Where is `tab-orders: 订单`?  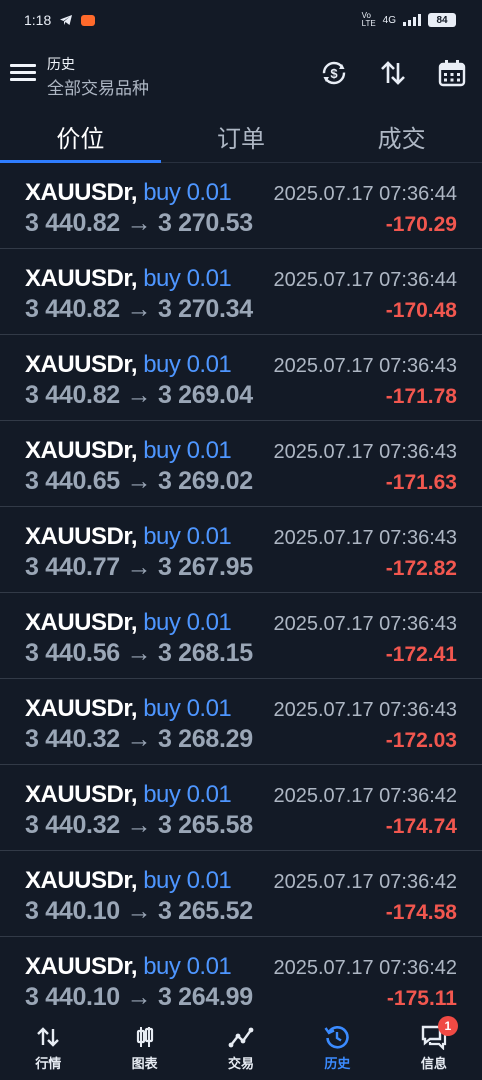
tab-orders: 订单 is located at coordinates (241, 136).